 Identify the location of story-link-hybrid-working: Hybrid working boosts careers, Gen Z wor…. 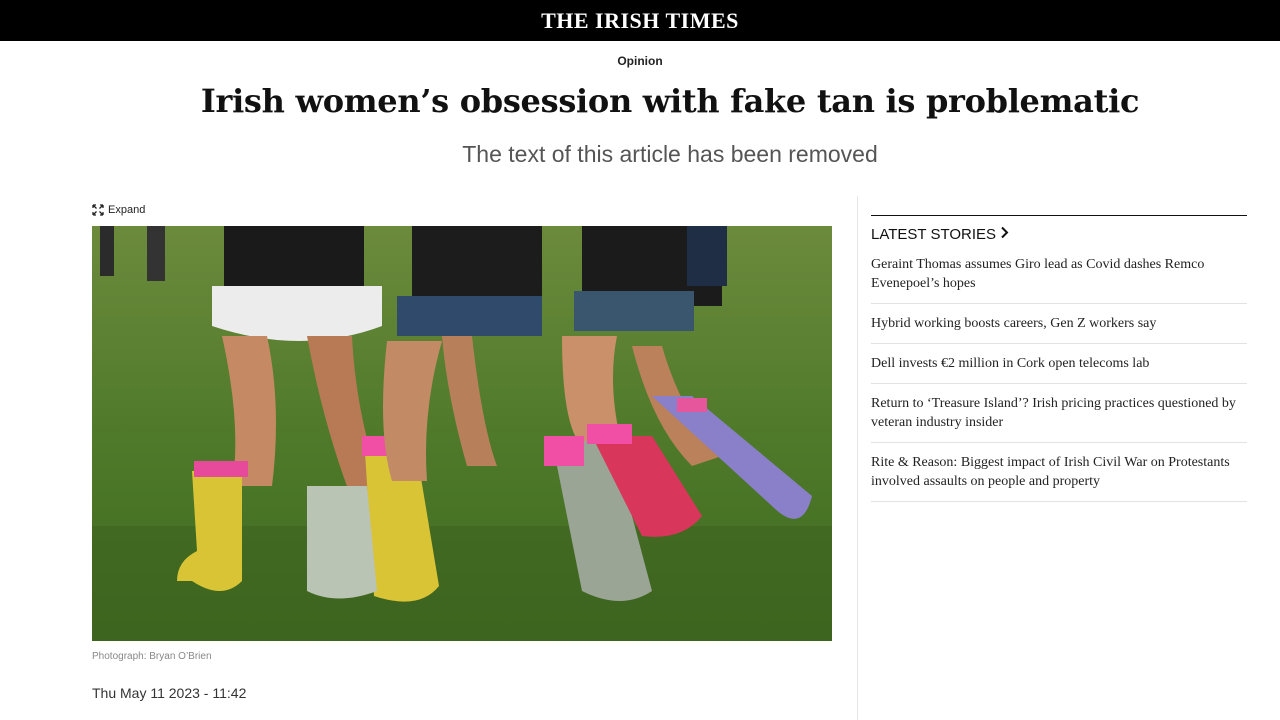
(1059, 324).